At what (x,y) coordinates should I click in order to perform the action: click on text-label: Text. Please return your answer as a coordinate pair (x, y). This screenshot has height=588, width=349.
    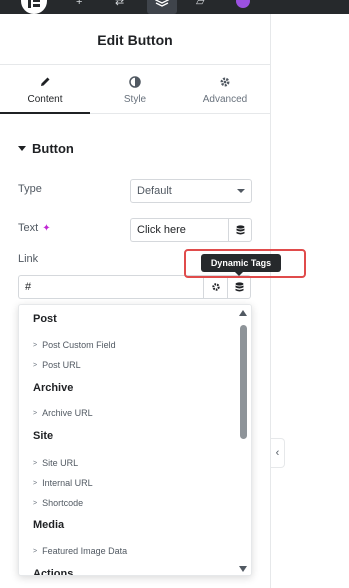
    Looking at the image, I should click on (28, 228).